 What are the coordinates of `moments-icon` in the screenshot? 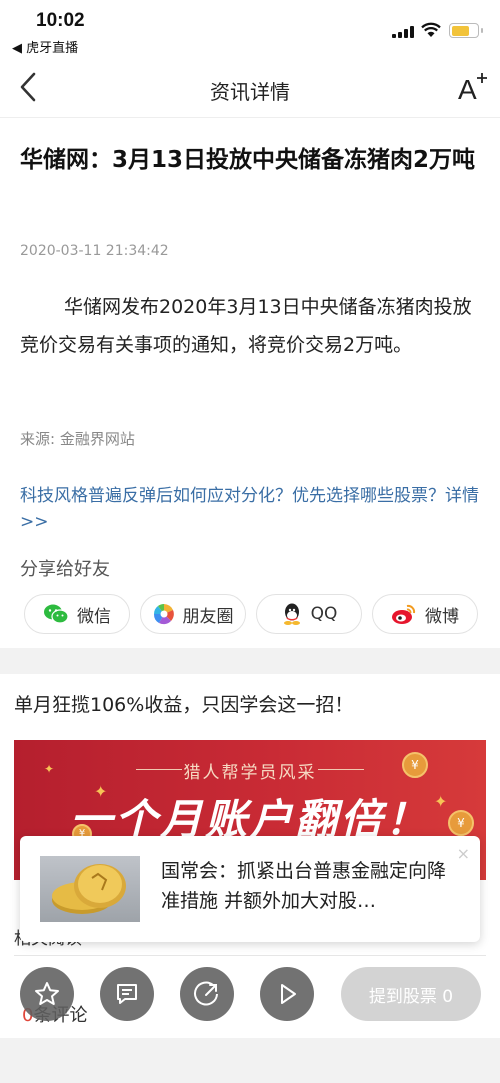 It's located at (164, 614).